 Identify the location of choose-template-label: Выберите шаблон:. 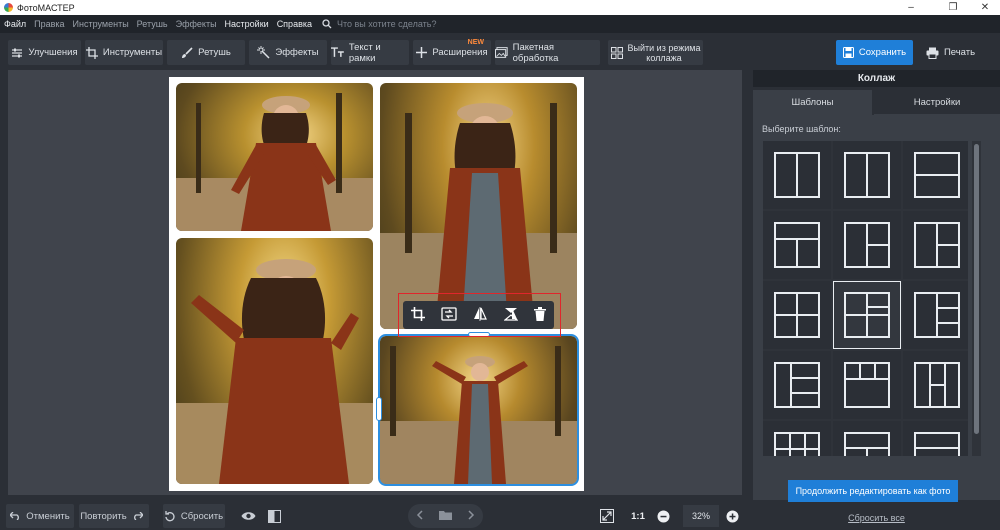
(801, 129).